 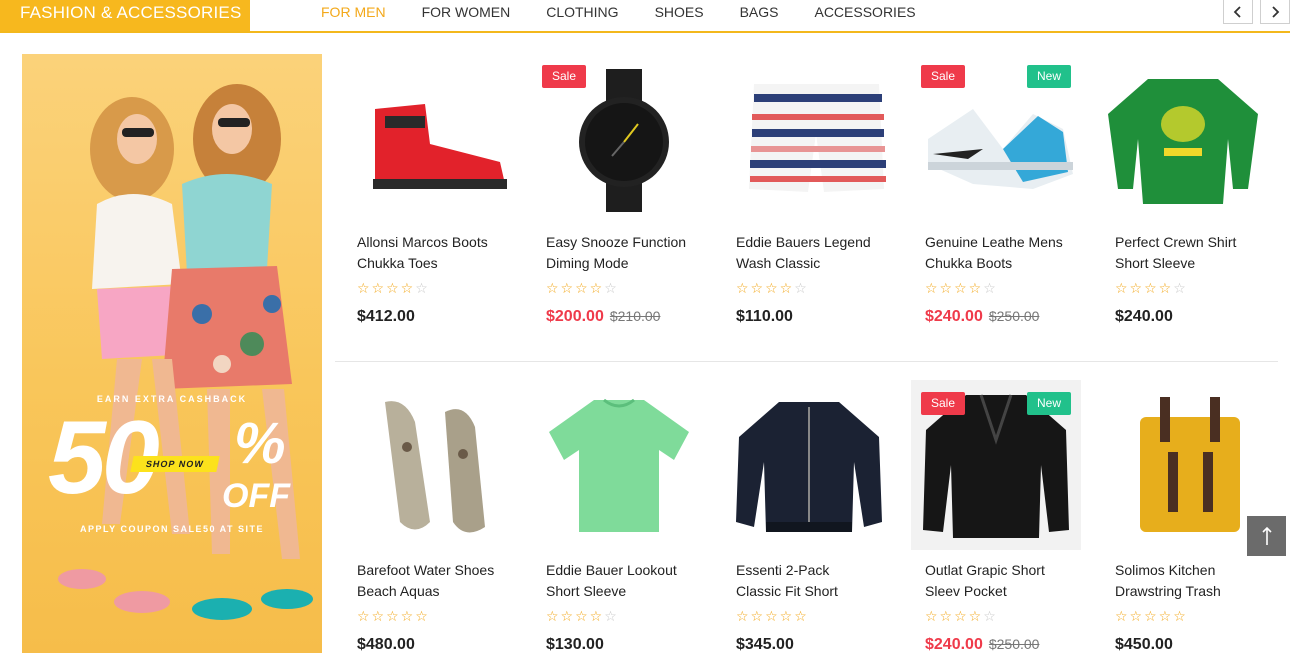 I want to click on scroll-to-top-button, so click(x=1266, y=536).